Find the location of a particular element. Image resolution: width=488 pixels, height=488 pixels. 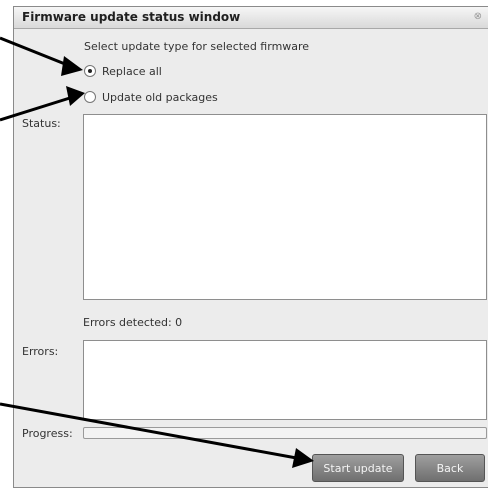

radio-update-old-packages: Update old packages is located at coordinates (151, 97).